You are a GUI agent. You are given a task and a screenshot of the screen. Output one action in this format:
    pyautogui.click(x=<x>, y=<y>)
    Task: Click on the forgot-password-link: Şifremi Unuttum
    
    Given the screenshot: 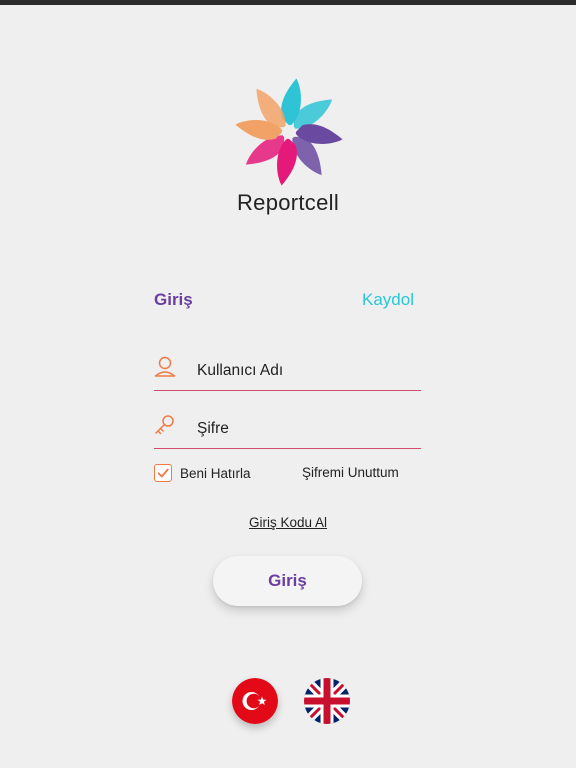 What is the action you would take?
    pyautogui.click(x=350, y=472)
    